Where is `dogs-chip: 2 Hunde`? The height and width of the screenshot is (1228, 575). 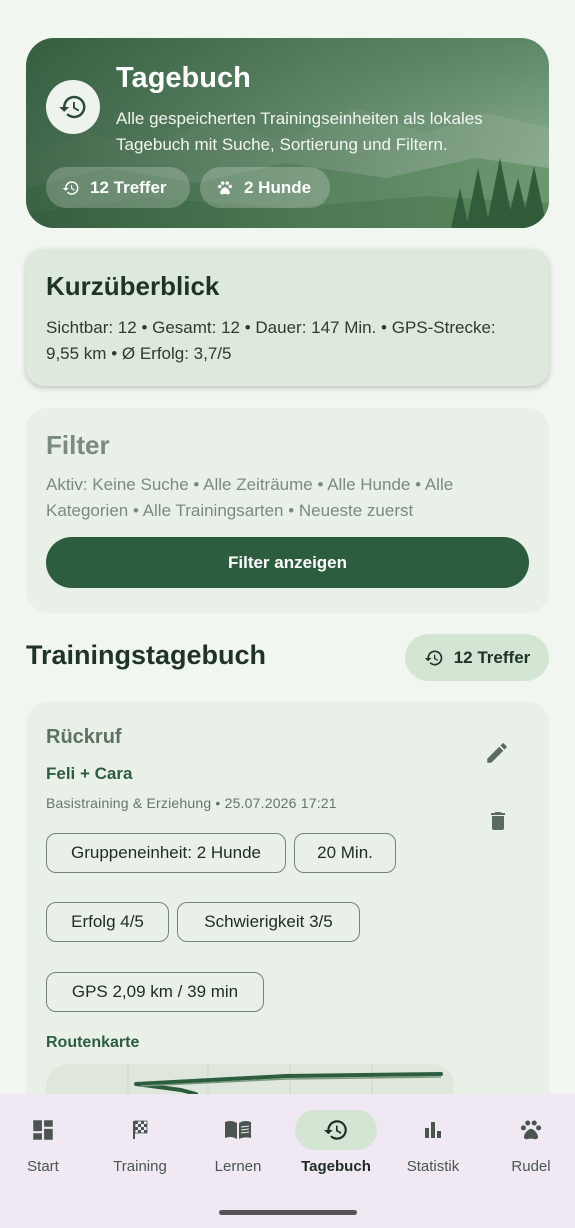 dogs-chip: 2 Hunde is located at coordinates (265, 187).